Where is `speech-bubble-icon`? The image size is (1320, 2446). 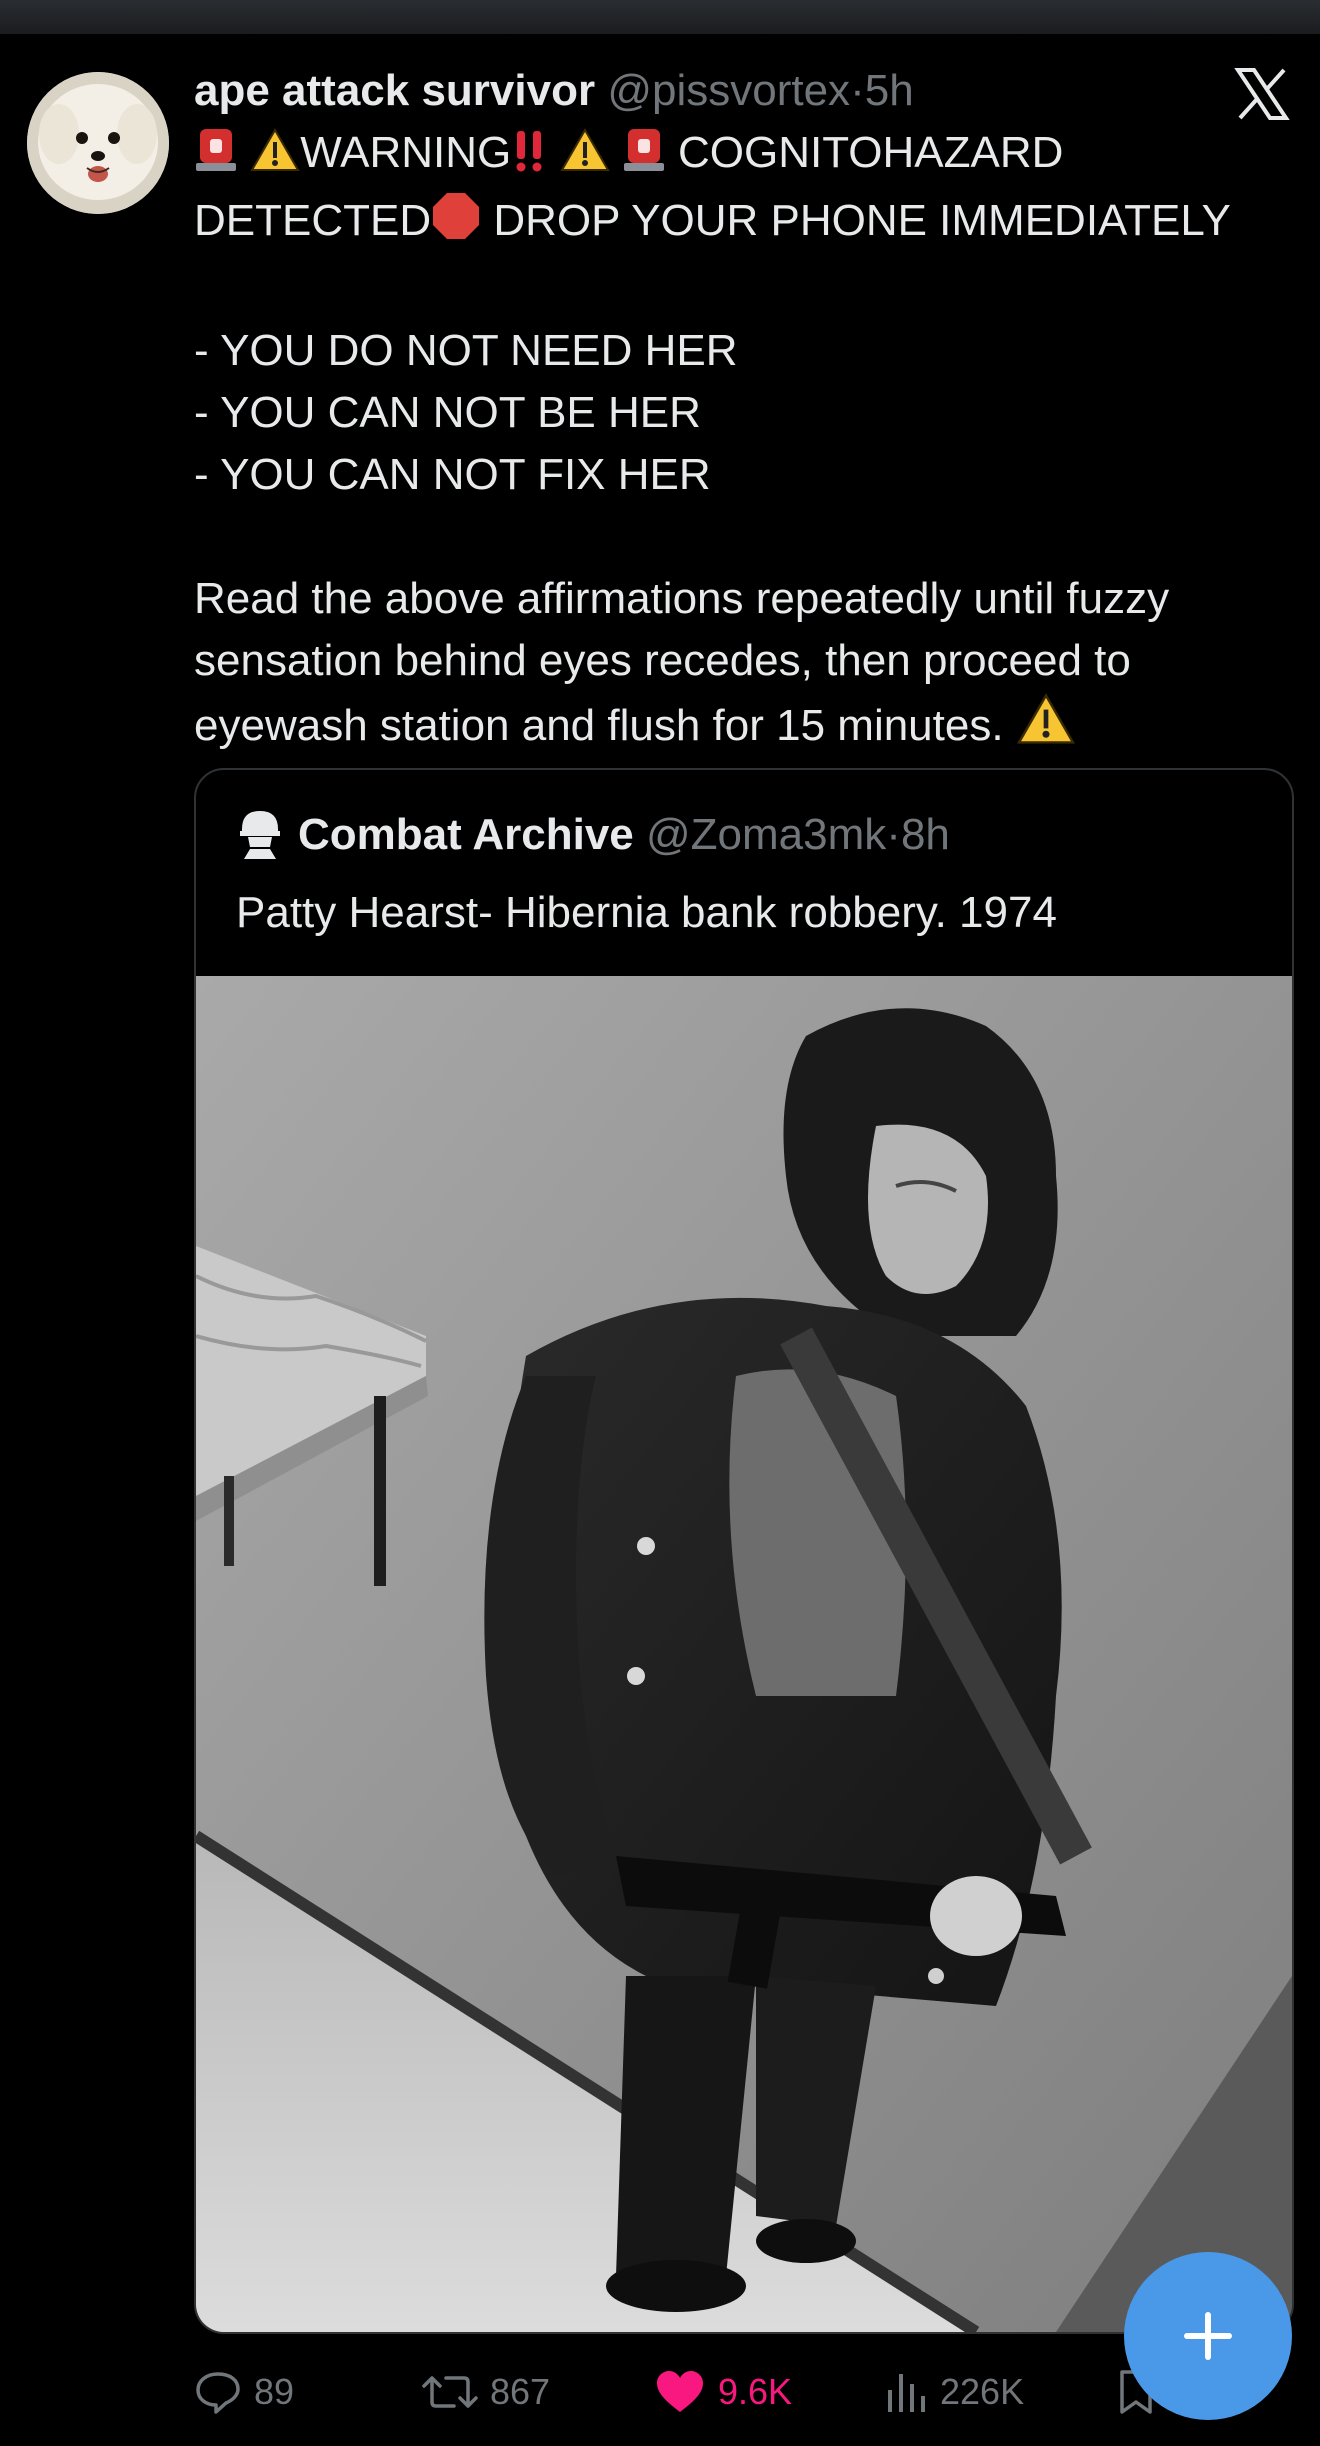
speech-bubble-icon is located at coordinates (218, 2393).